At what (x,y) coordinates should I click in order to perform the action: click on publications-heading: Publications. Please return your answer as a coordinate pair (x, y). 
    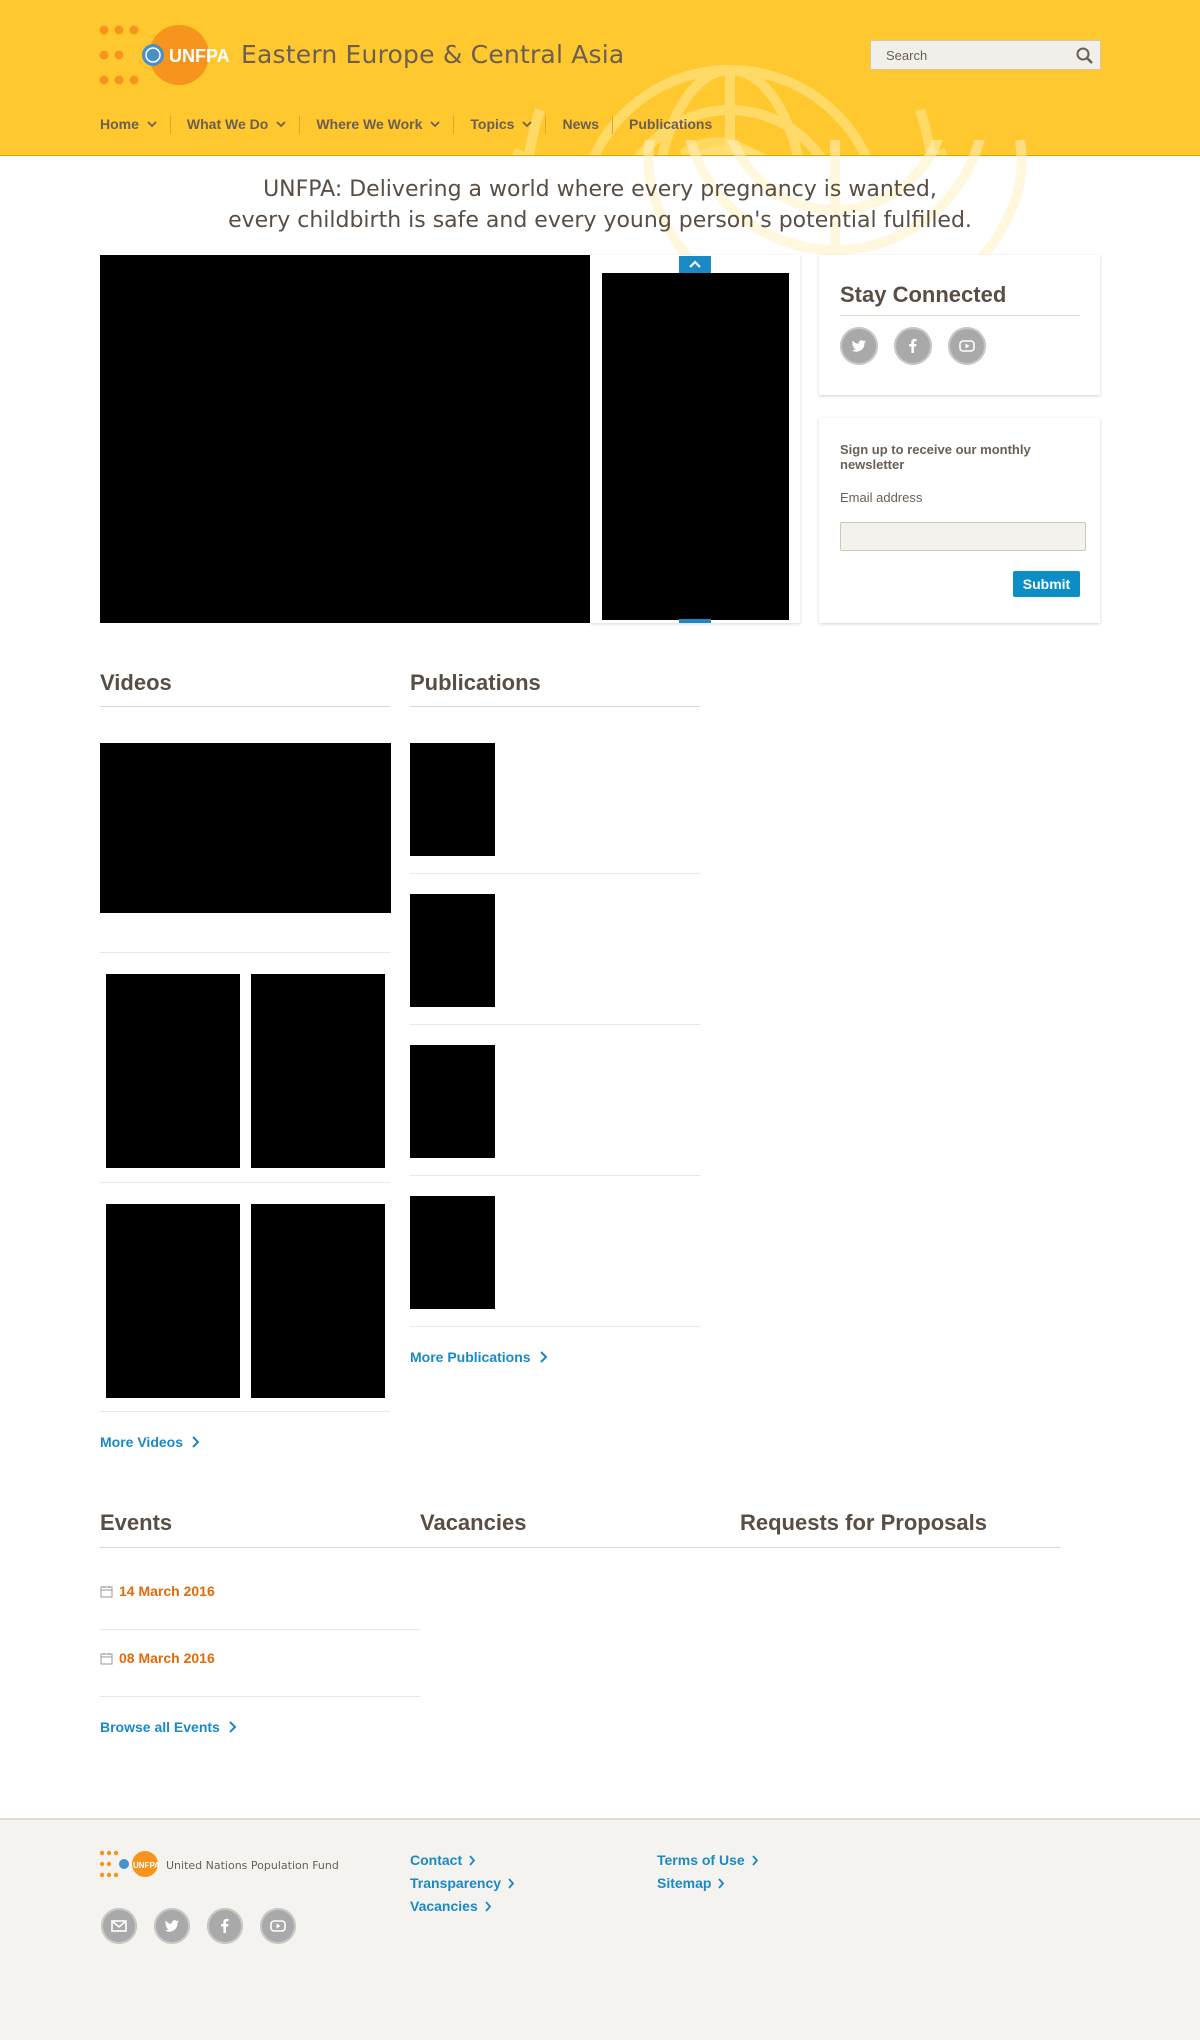
    Looking at the image, I should click on (475, 682).